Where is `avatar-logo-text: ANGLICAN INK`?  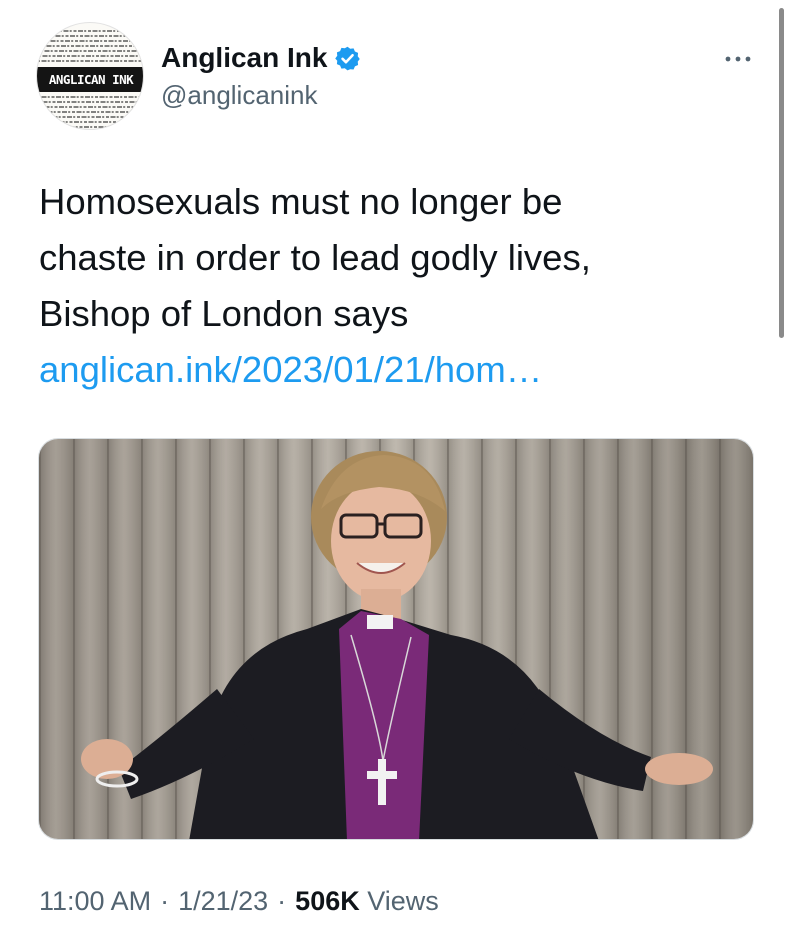 avatar-logo-text: ANGLICAN INK is located at coordinates (90, 79).